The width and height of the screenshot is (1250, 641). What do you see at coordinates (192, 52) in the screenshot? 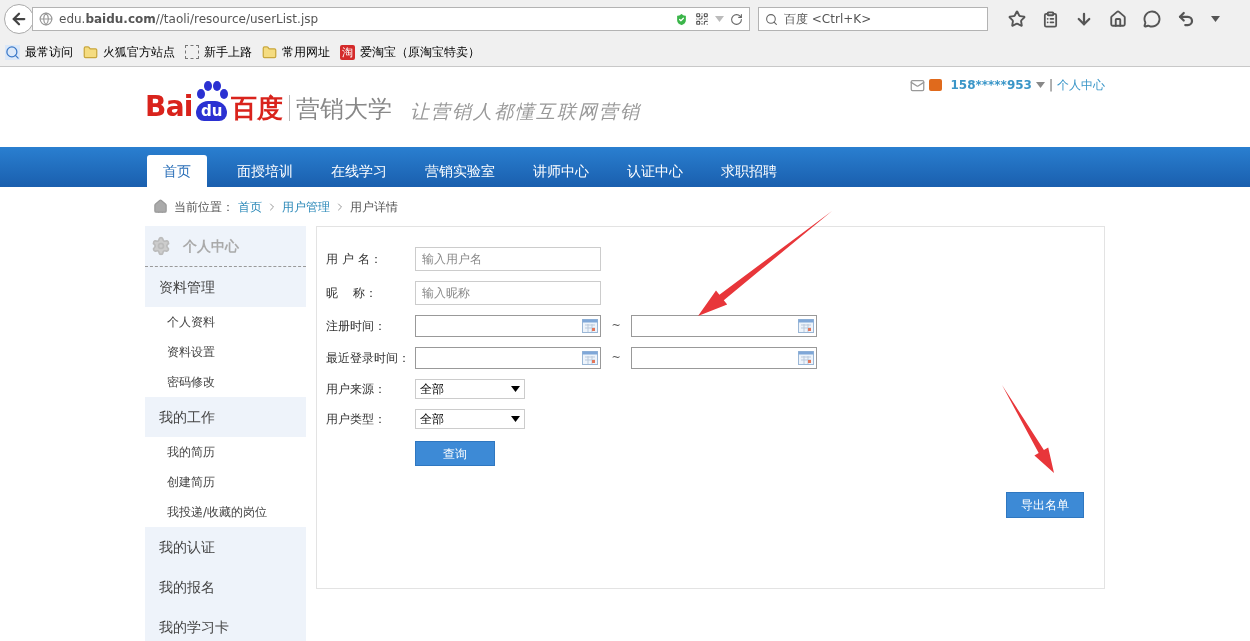
I see `blank-page-icon` at bounding box center [192, 52].